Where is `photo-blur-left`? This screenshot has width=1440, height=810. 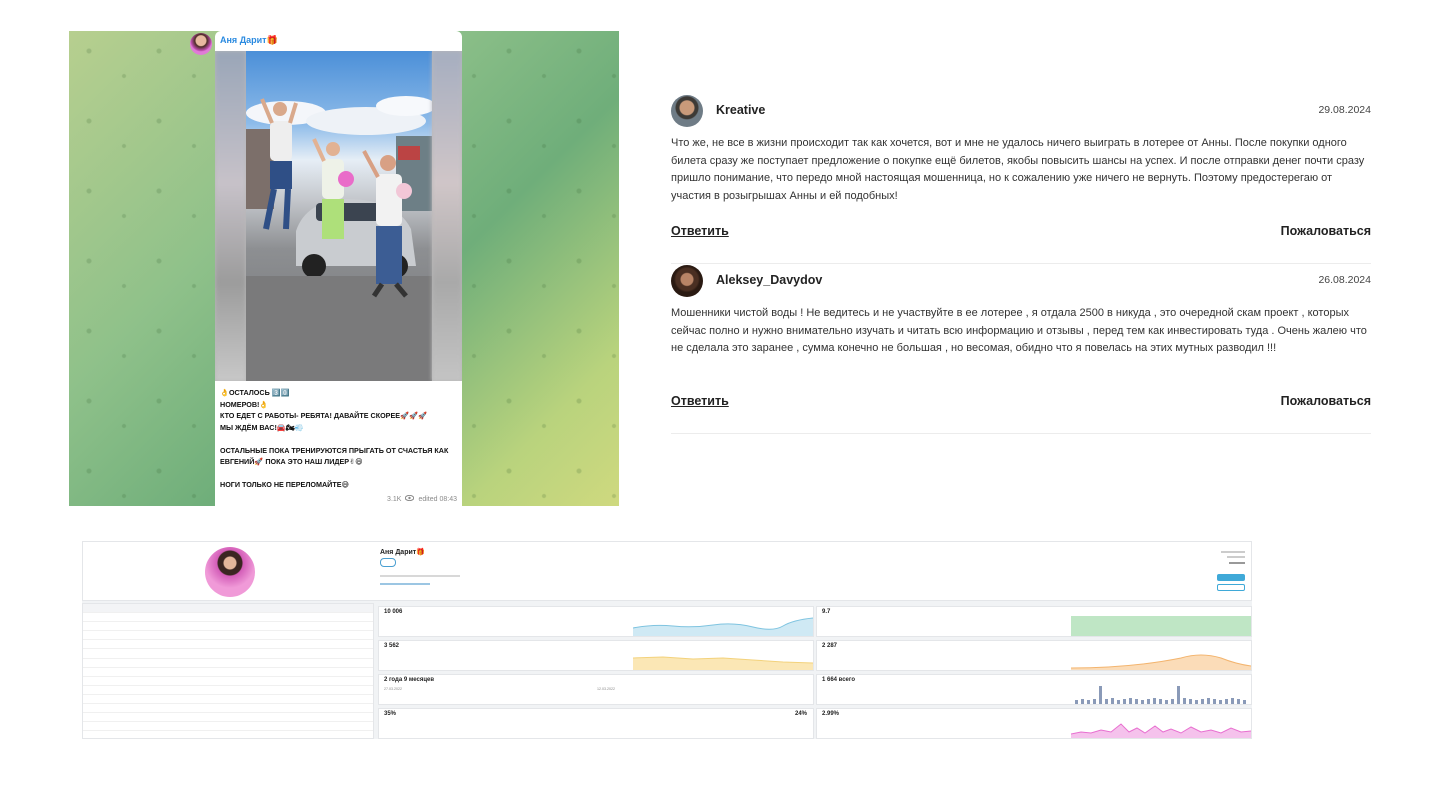
photo-blur-left is located at coordinates (230, 216).